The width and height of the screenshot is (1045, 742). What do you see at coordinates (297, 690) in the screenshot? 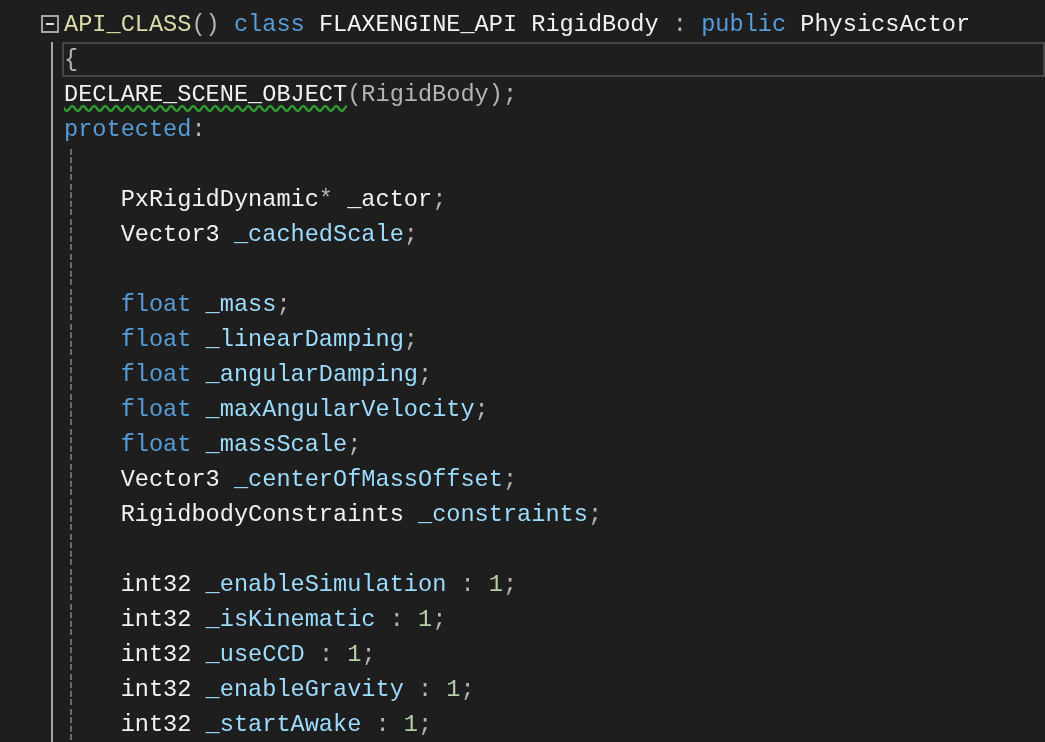
I see `code-line: int32 _enableGravity : 1;` at bounding box center [297, 690].